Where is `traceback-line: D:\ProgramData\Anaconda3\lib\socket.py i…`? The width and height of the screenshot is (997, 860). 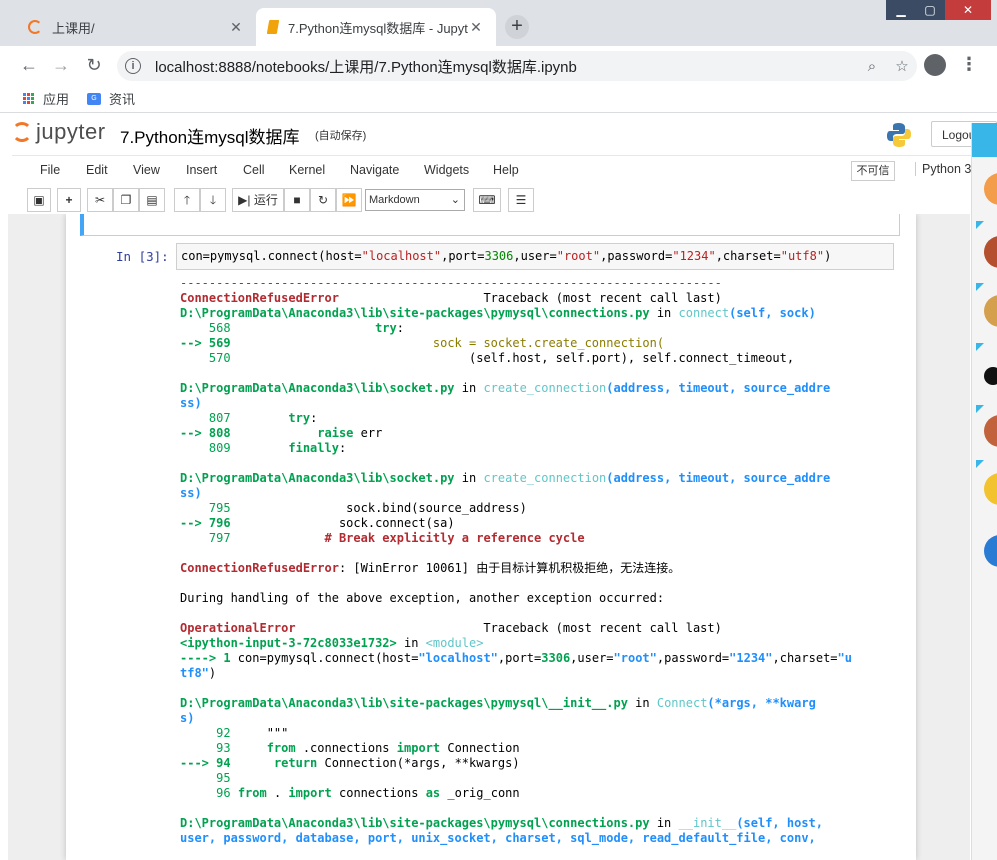 traceback-line: D:\ProgramData\Anaconda3\lib\socket.py i… is located at coordinates (540, 478).